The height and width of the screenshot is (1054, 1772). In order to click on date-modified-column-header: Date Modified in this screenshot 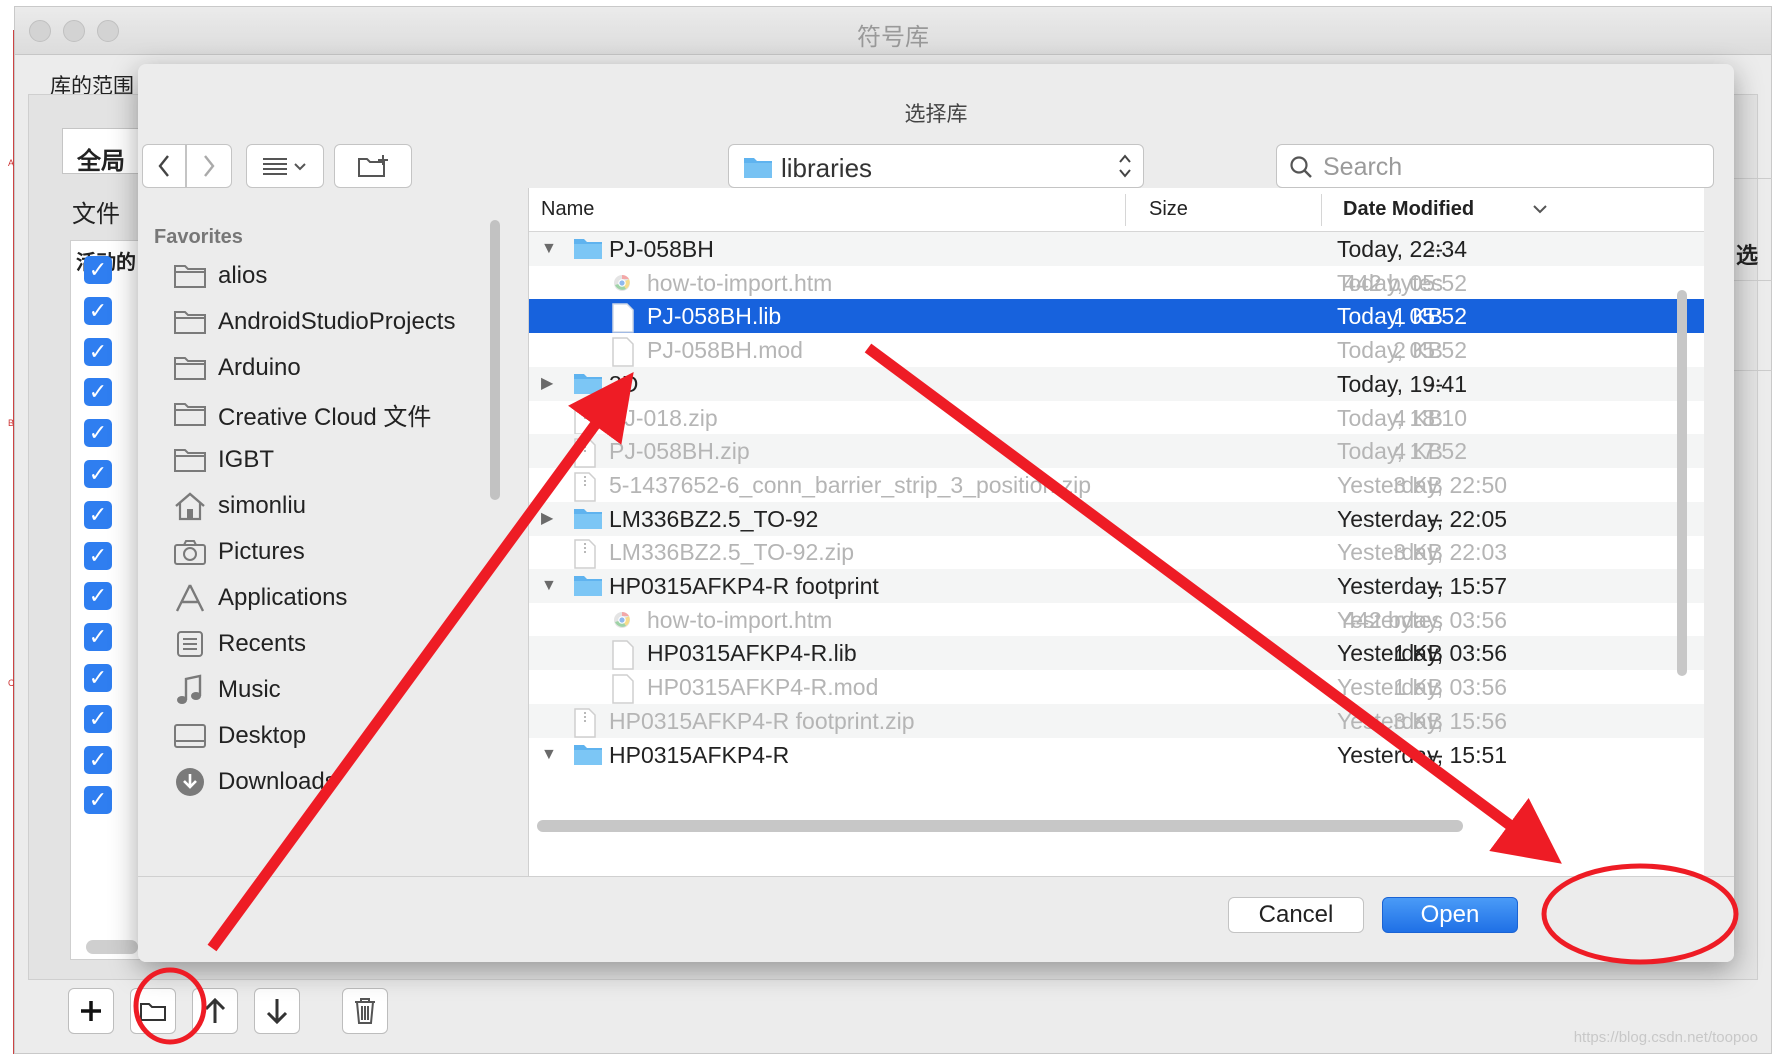, I will do `click(1408, 209)`.